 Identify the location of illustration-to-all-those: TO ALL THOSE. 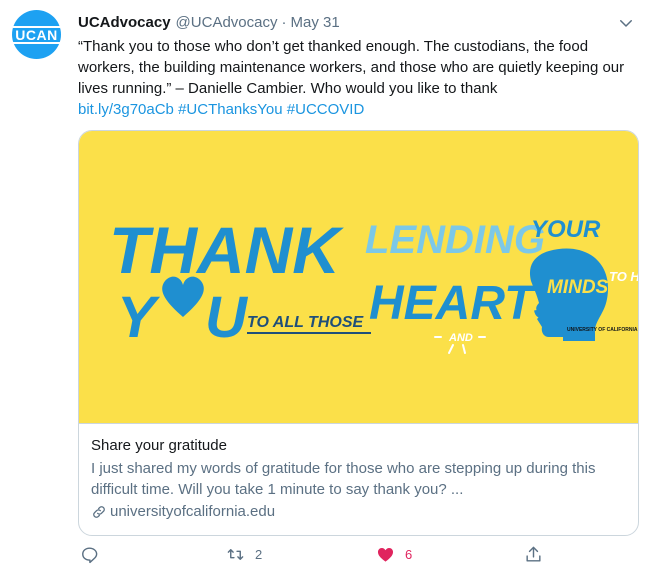
(305, 322).